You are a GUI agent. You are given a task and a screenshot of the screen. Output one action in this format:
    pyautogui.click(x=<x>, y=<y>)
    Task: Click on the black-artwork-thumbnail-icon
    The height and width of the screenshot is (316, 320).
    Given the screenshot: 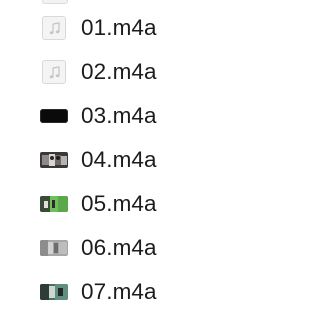 What is the action you would take?
    pyautogui.click(x=54, y=116)
    